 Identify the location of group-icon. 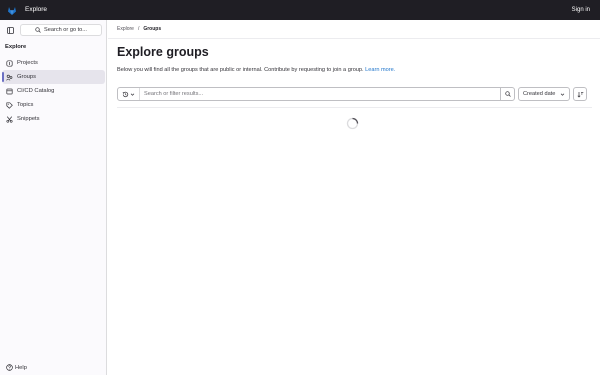
(9, 77).